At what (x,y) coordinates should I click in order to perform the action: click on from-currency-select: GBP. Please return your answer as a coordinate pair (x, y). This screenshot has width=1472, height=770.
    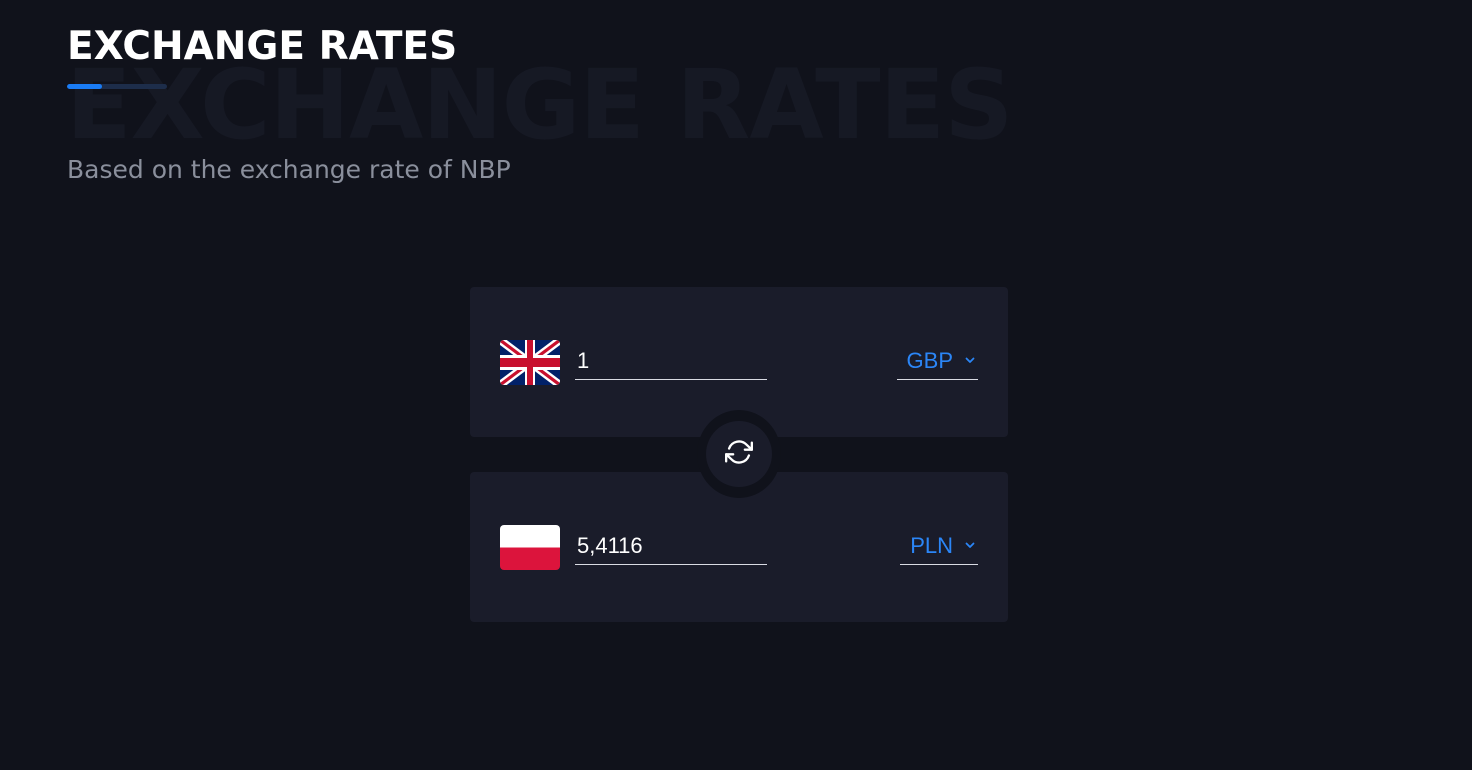
    Looking at the image, I should click on (937, 361).